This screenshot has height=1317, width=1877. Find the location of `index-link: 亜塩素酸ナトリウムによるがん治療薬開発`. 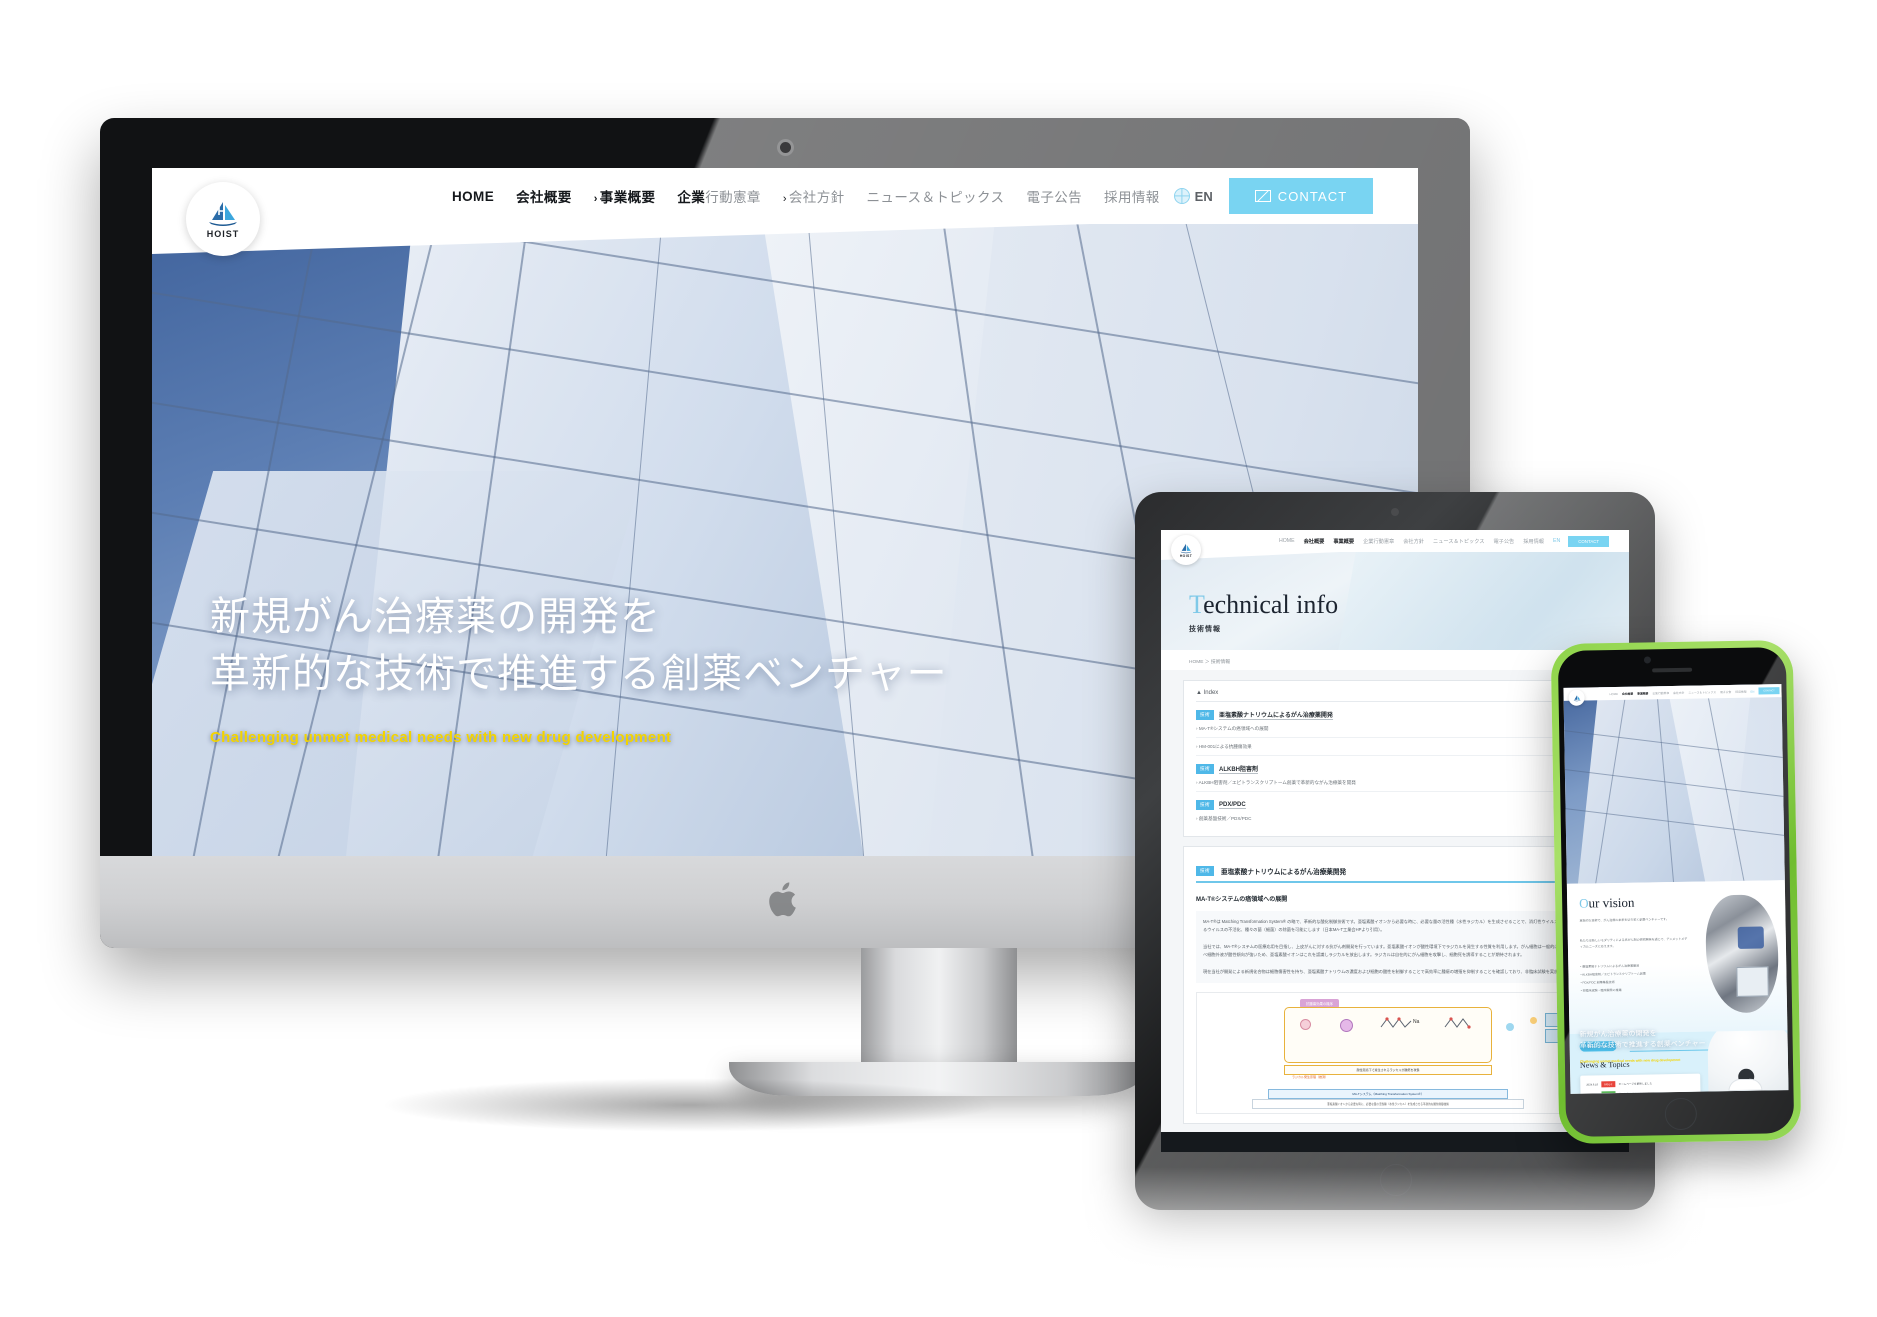

index-link: 亜塩素酸ナトリウムによるがん治療薬開発 is located at coordinates (1276, 715).